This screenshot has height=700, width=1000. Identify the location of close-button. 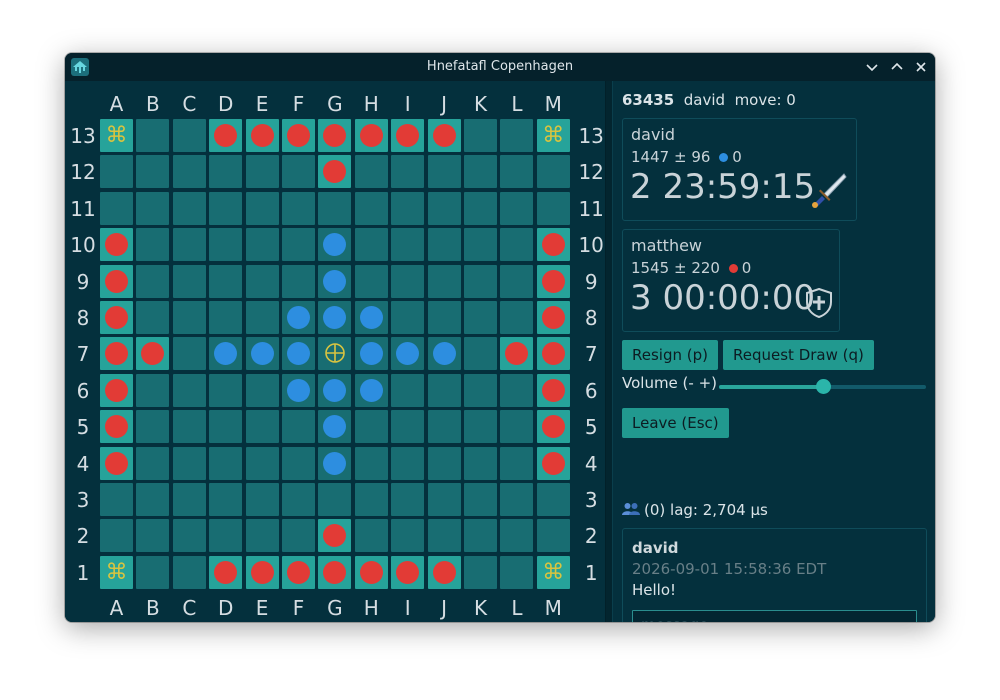
(921, 67).